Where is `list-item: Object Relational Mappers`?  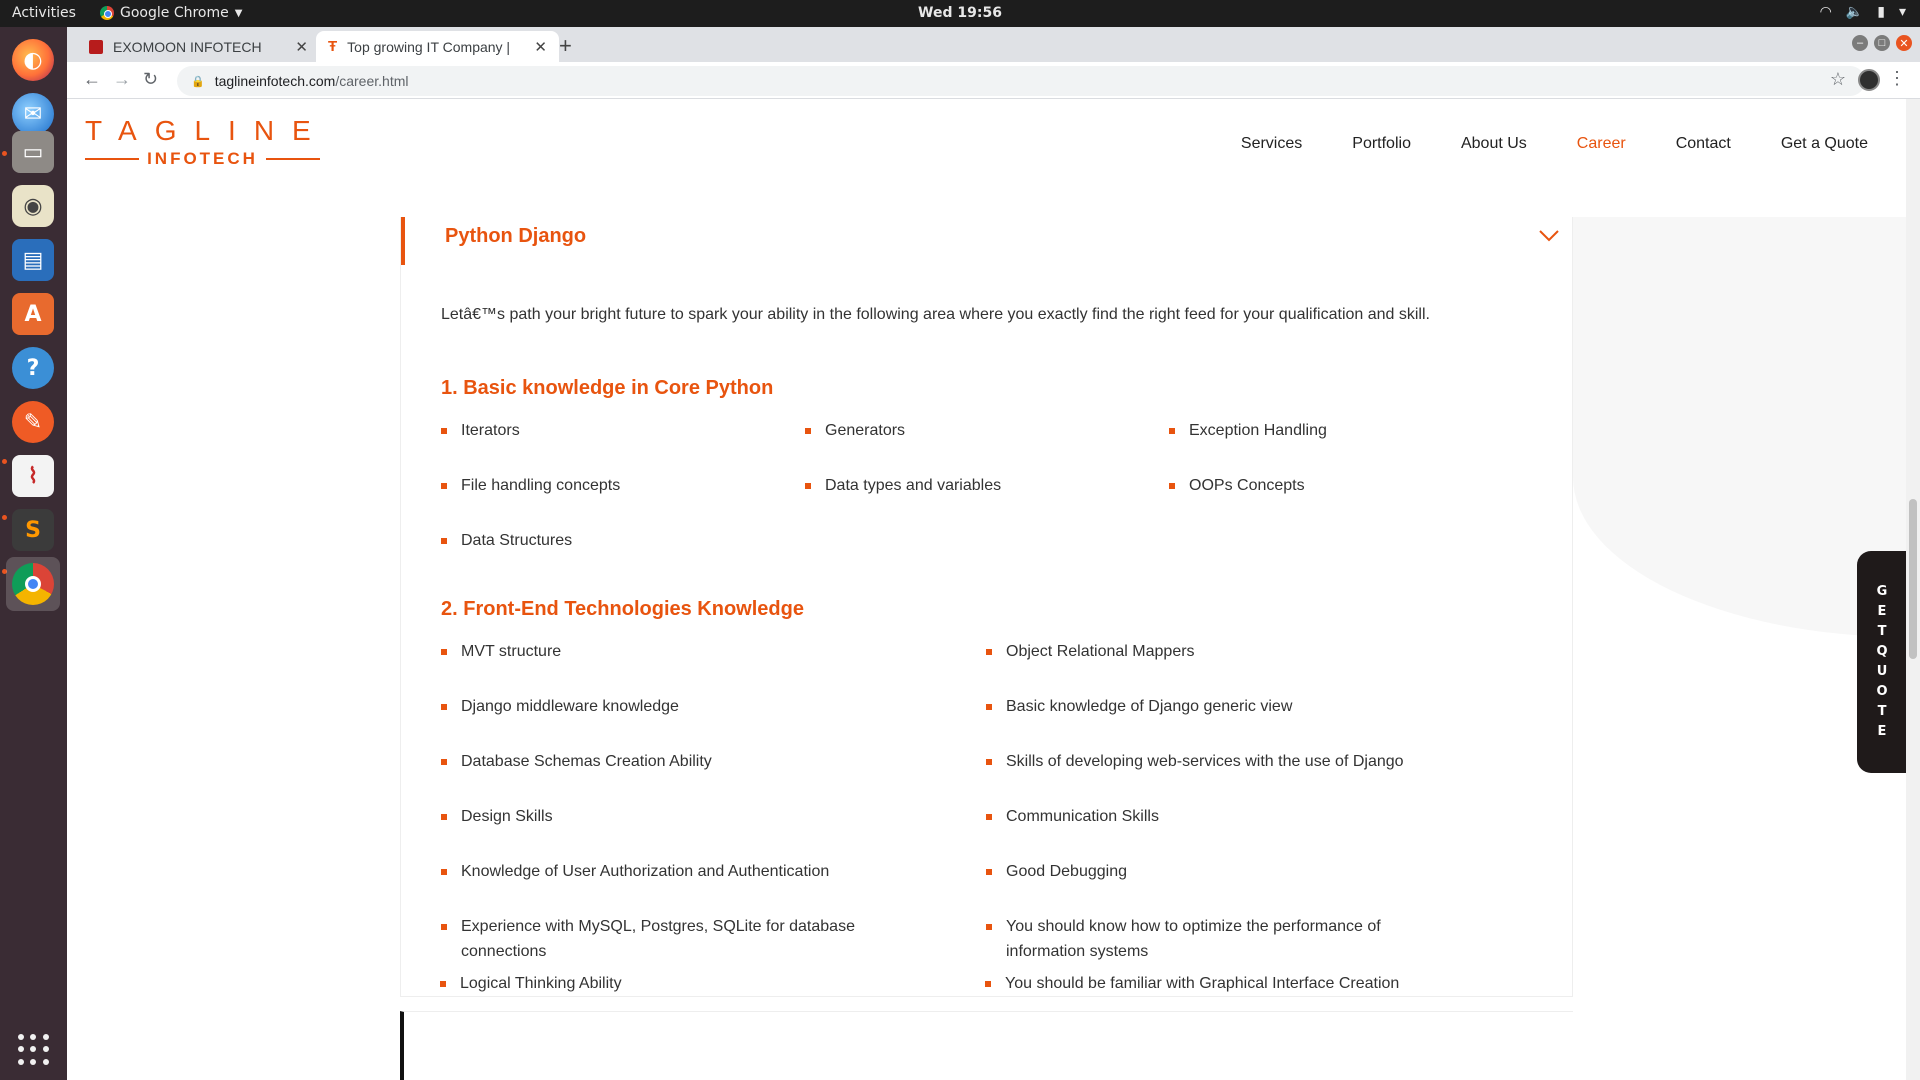
list-item: Object Relational Mappers is located at coordinates (1236, 651).